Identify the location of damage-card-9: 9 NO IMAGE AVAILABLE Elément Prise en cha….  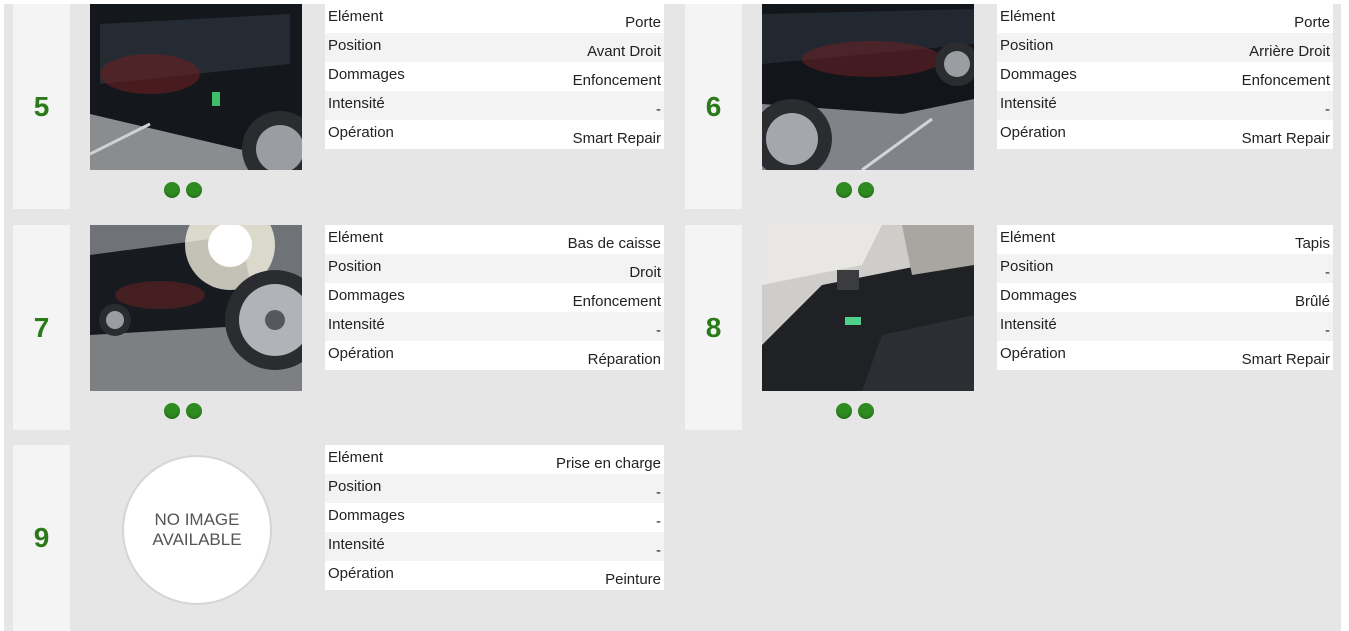
(340, 538).